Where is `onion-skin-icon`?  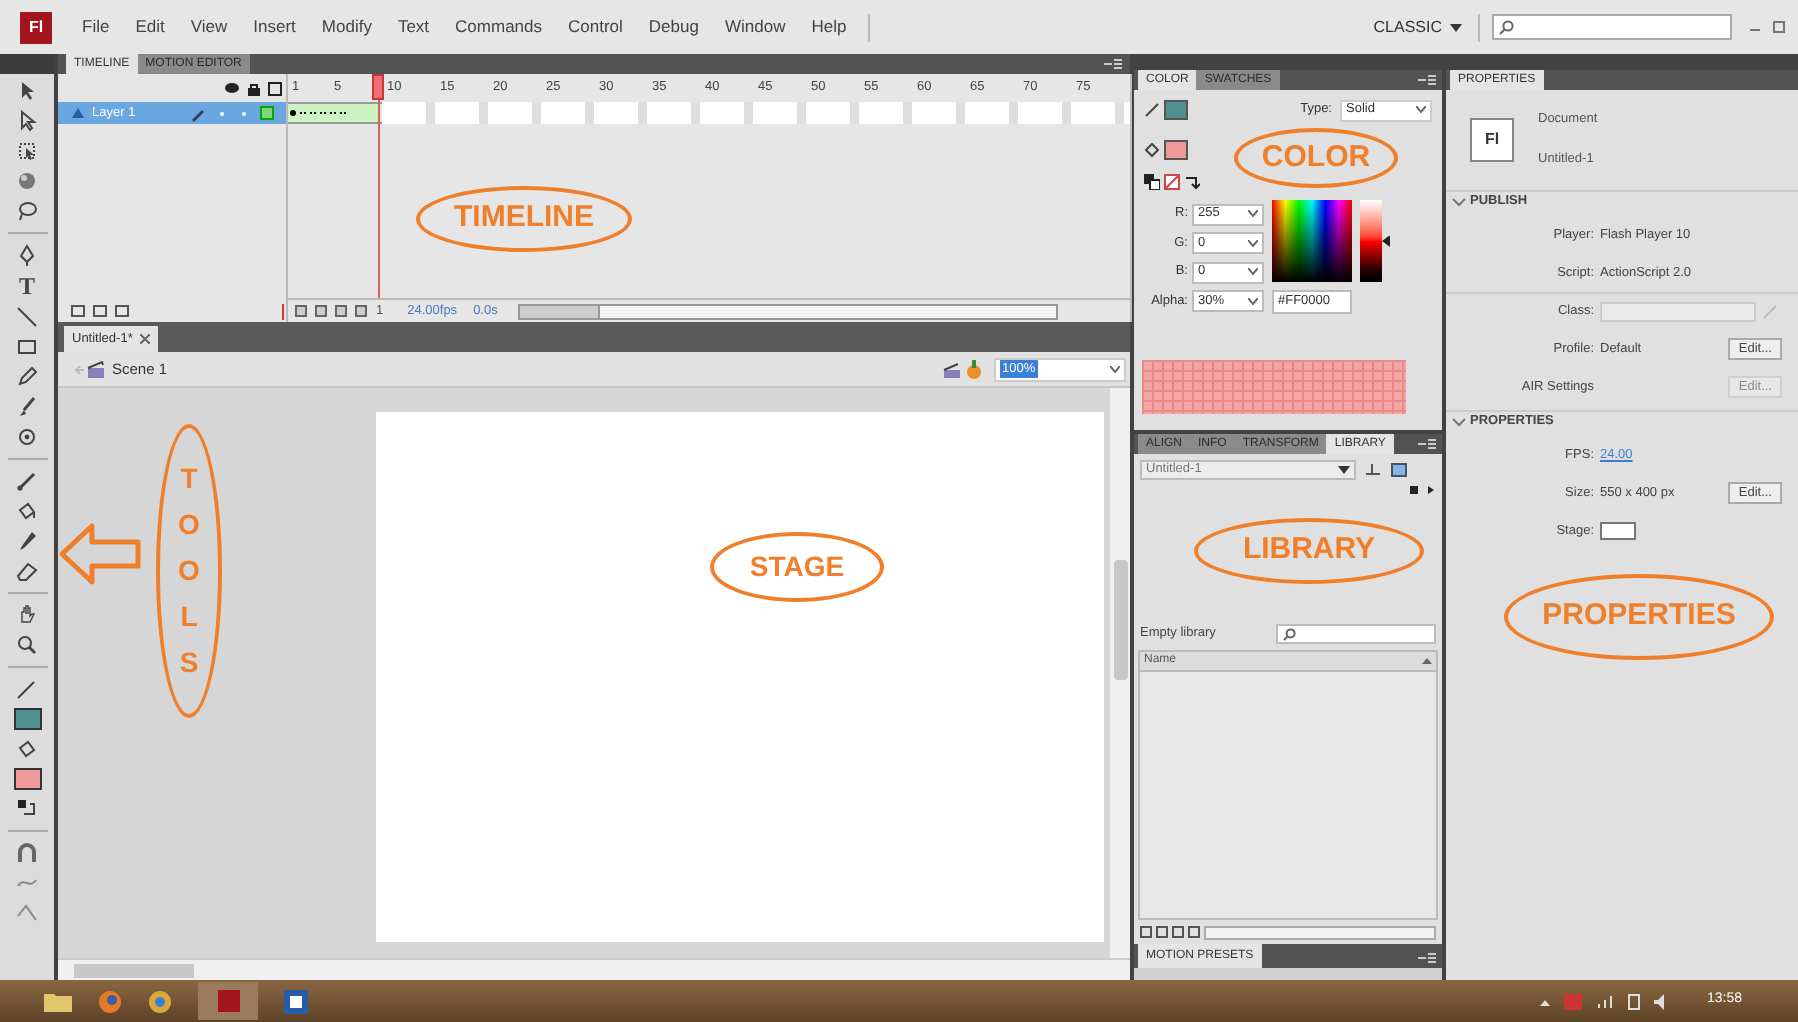 onion-skin-icon is located at coordinates (301, 311).